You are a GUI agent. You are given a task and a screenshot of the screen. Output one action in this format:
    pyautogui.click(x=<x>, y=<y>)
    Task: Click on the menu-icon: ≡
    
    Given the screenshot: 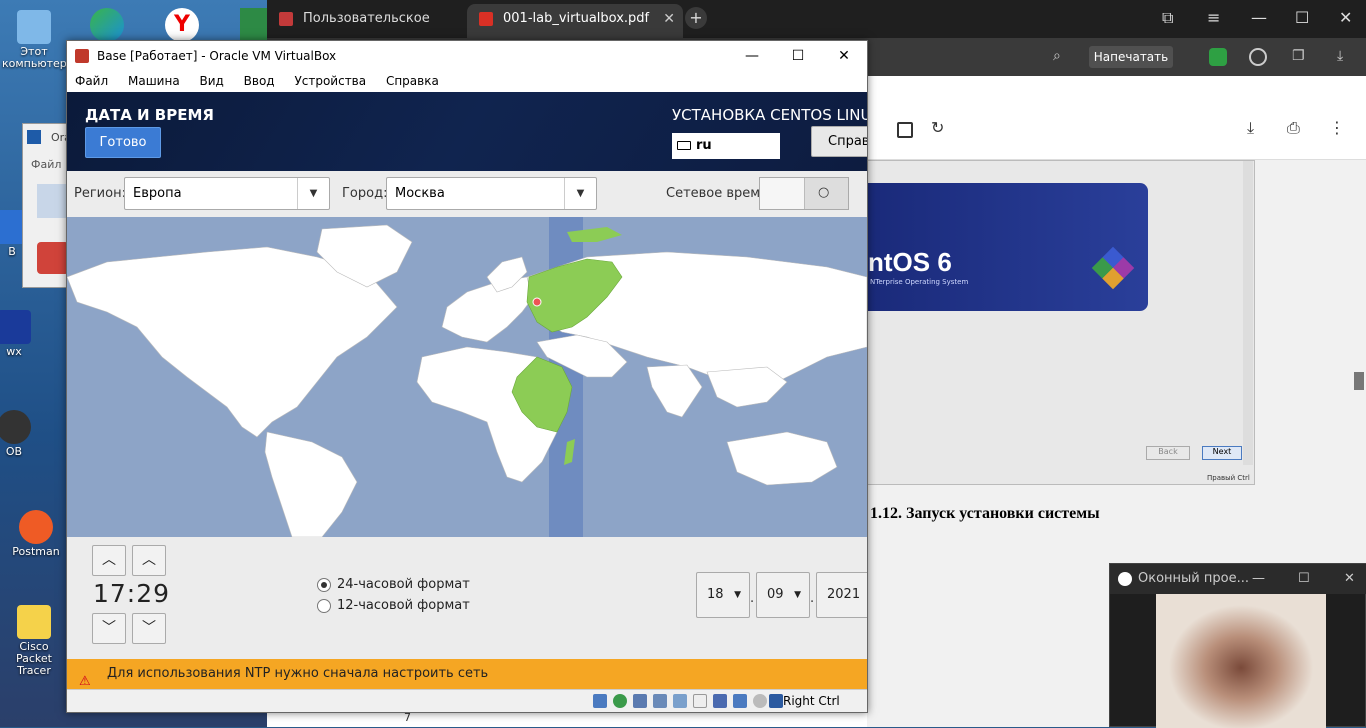 What is the action you would take?
    pyautogui.click(x=1213, y=17)
    